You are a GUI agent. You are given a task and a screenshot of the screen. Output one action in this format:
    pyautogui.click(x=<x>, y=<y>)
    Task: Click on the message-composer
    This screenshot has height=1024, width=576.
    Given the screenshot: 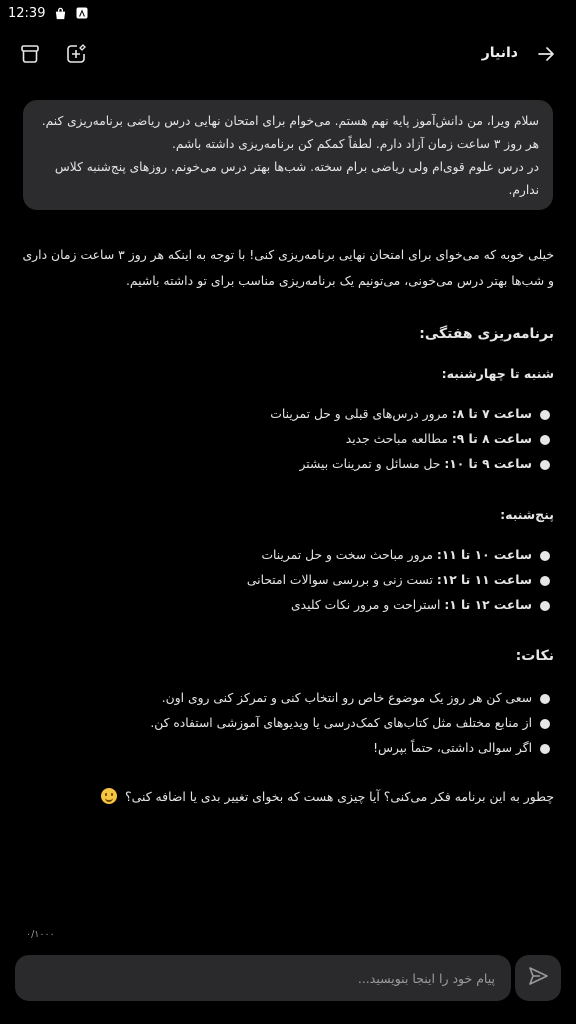 What is the action you would take?
    pyautogui.click(x=263, y=978)
    